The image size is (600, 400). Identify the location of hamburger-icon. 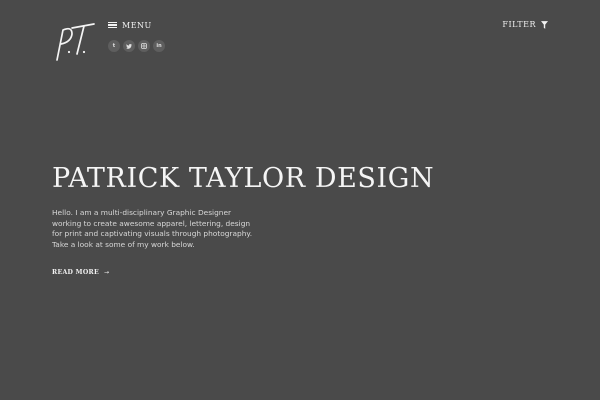
(112, 25).